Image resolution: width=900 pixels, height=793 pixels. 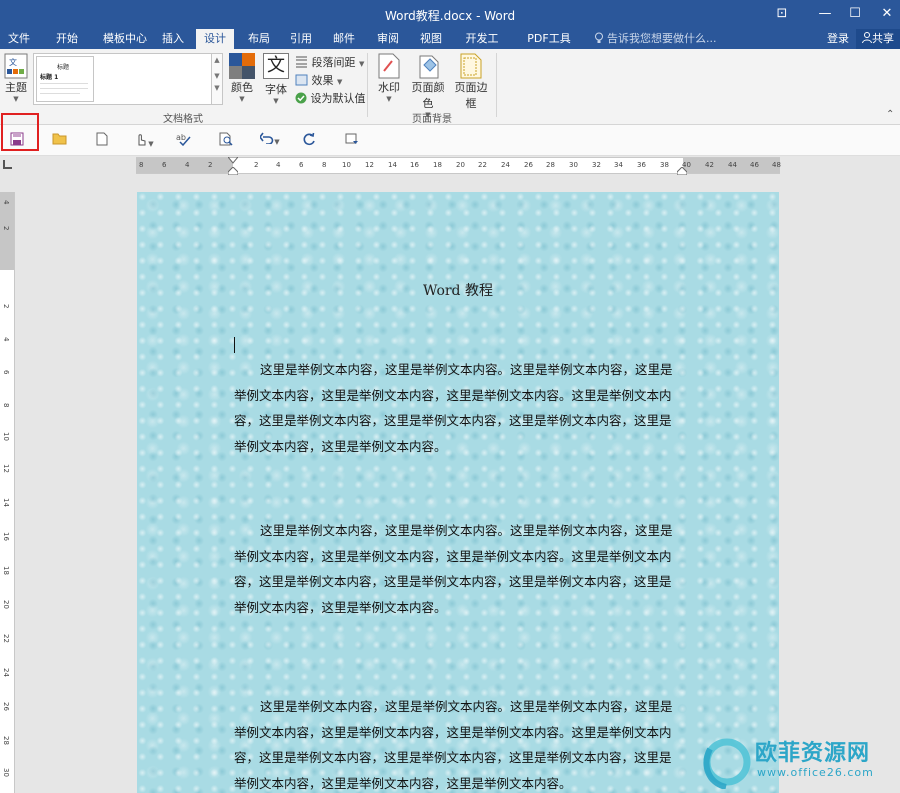 What do you see at coordinates (782, 14) in the screenshot?
I see `ribbon-display-icon: ⊡` at bounding box center [782, 14].